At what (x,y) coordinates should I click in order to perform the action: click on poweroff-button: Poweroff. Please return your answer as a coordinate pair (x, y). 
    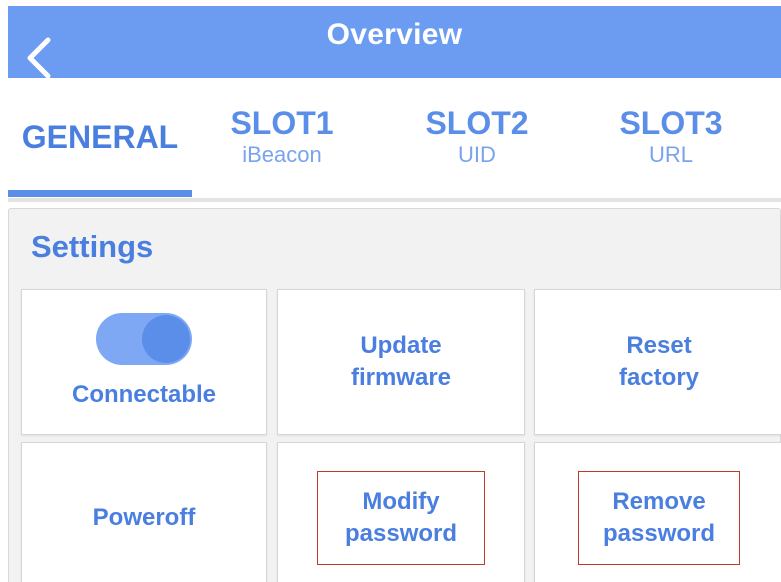
    Looking at the image, I should click on (144, 512).